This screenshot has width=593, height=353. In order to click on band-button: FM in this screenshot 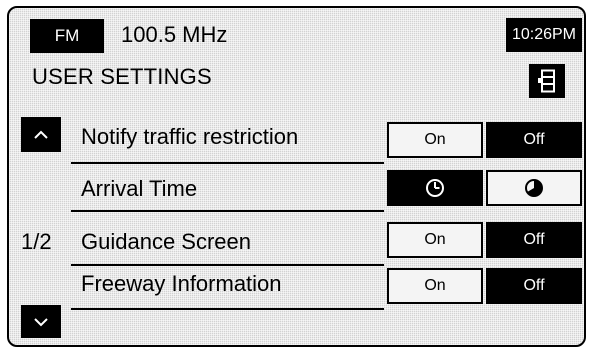, I will do `click(67, 36)`.